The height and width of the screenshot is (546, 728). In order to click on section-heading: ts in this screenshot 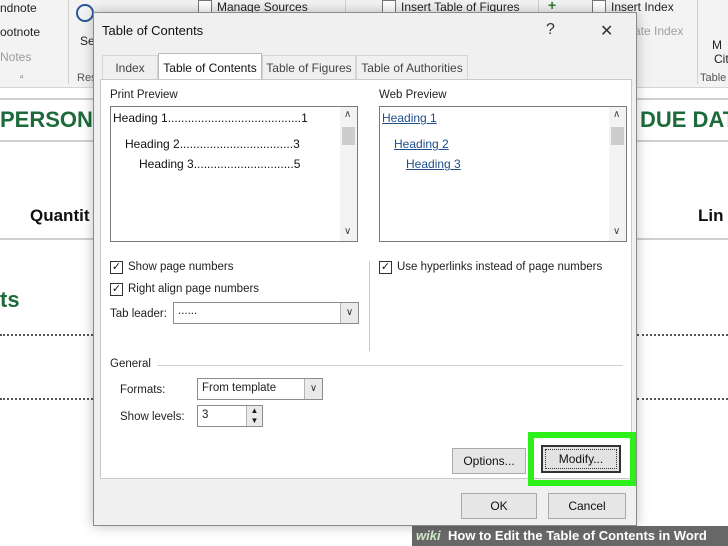, I will do `click(10, 299)`.